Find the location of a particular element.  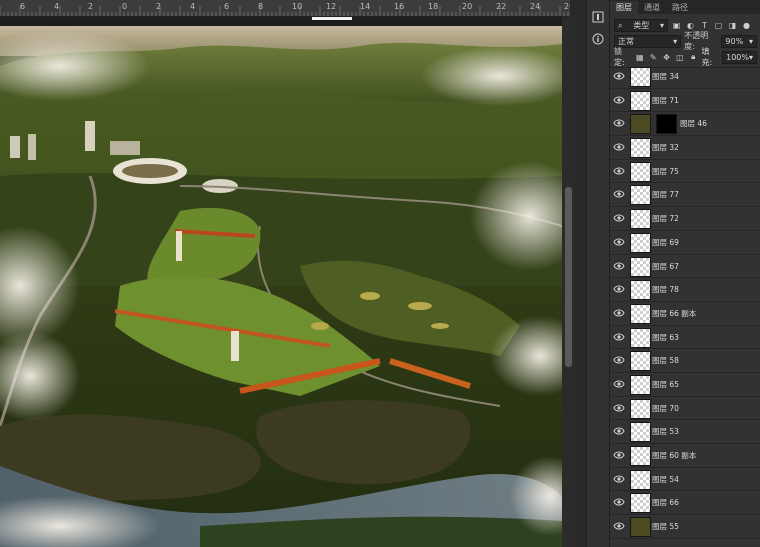

layer-name: 图层 65 is located at coordinates (665, 384).